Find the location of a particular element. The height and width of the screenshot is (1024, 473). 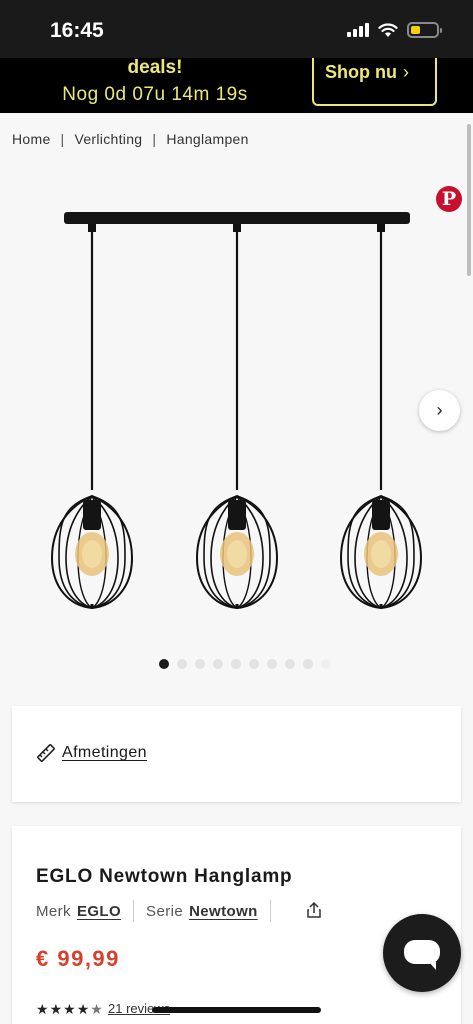

wifi-icon is located at coordinates (388, 29).